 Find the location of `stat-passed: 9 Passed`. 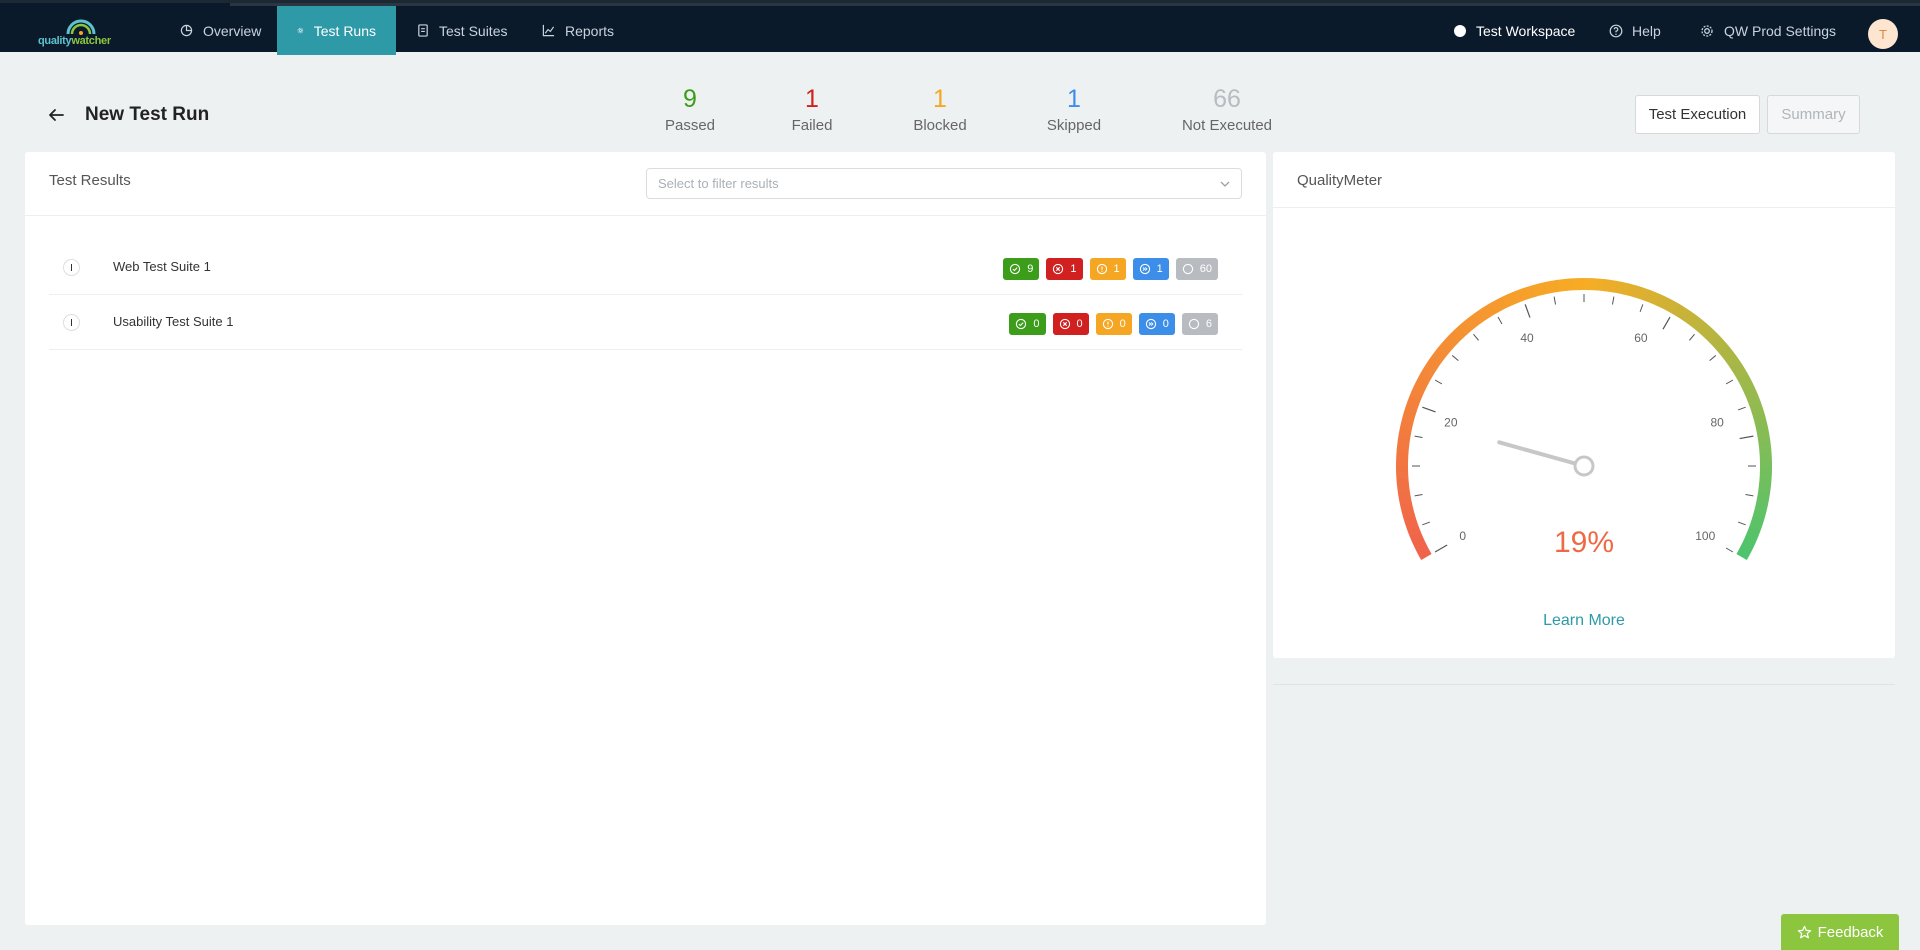

stat-passed: 9 Passed is located at coordinates (690, 109).